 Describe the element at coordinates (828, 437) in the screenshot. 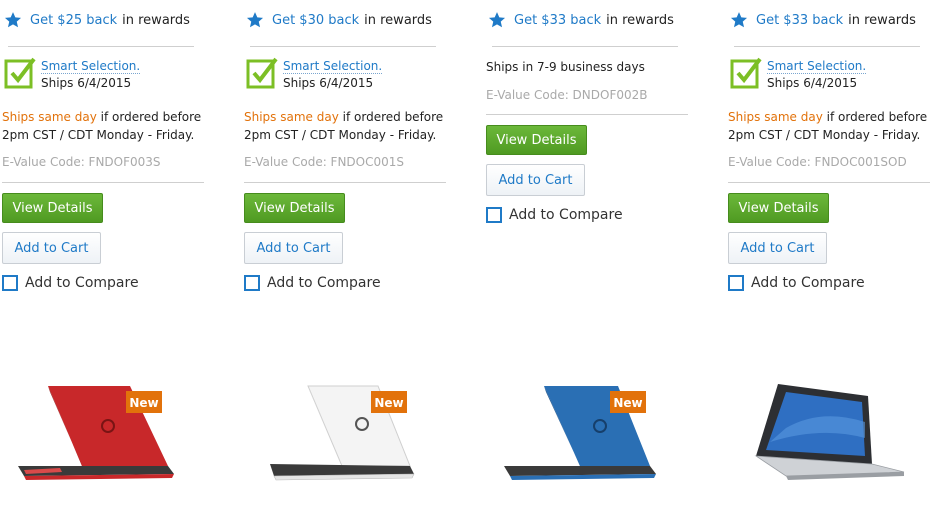

I see `laptop-image` at that location.